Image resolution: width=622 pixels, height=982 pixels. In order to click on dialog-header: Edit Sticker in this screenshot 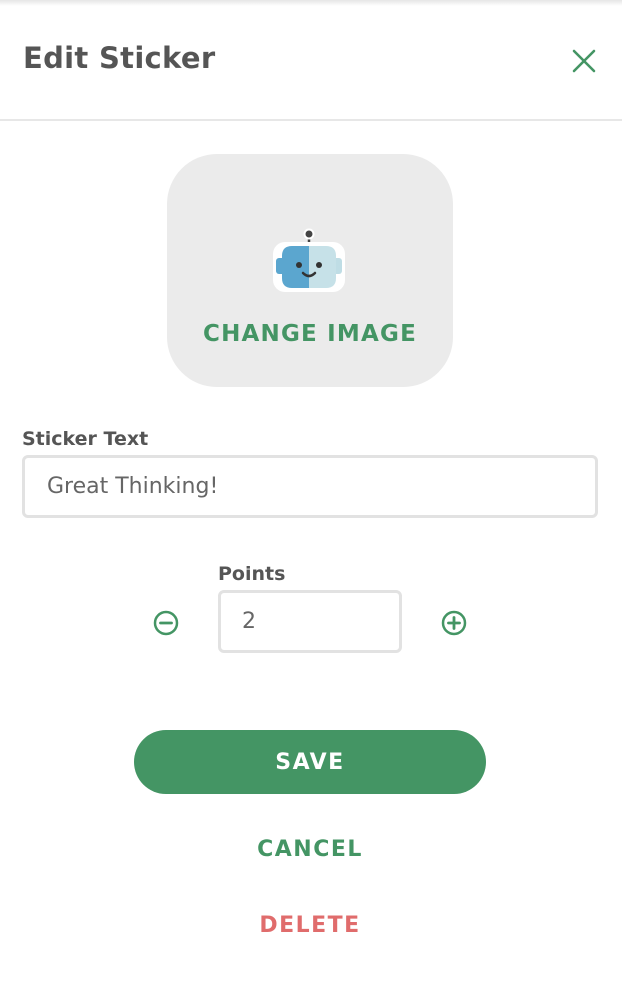, I will do `click(311, 60)`.